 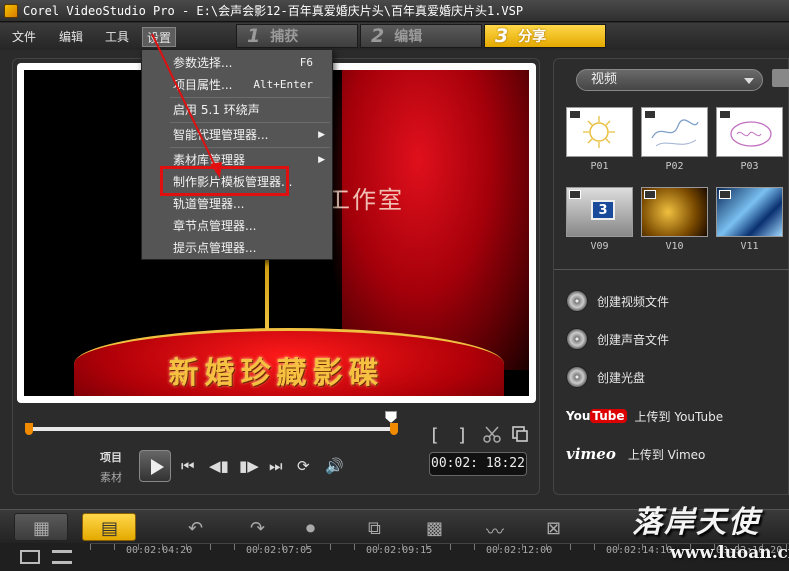 What do you see at coordinates (621, 377) in the screenshot?
I see `share-label: 创建光盘` at bounding box center [621, 377].